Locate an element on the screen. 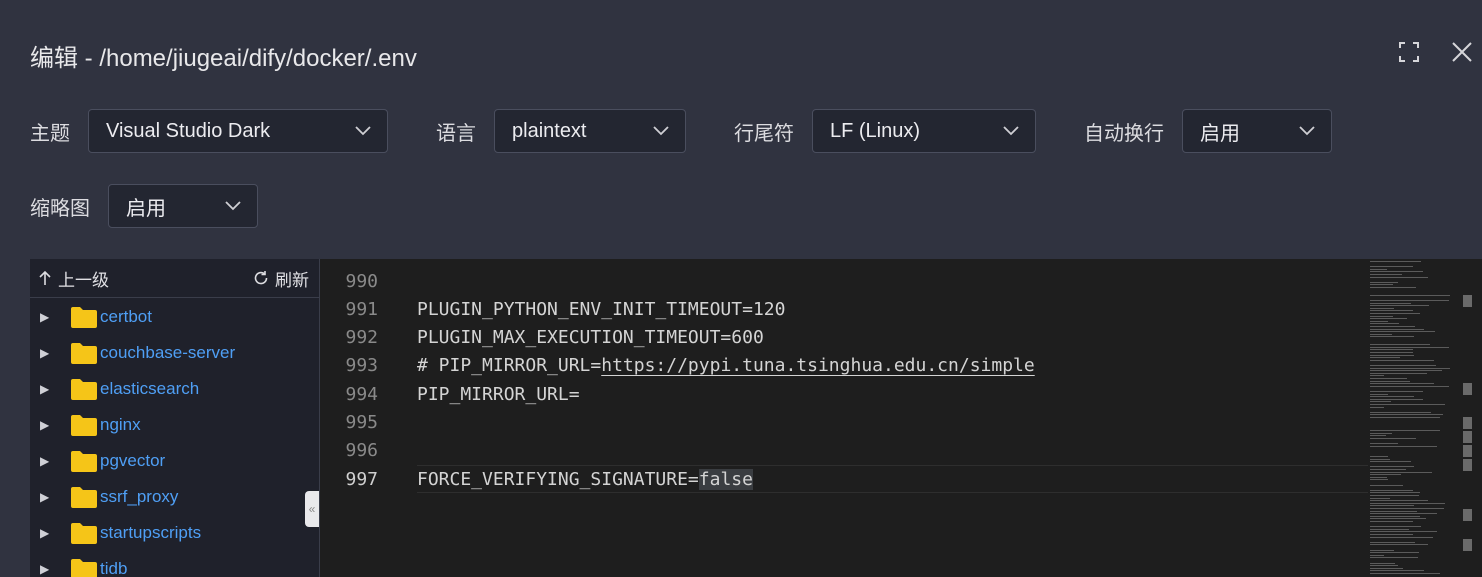  folder-name: startupscripts is located at coordinates (150, 533).